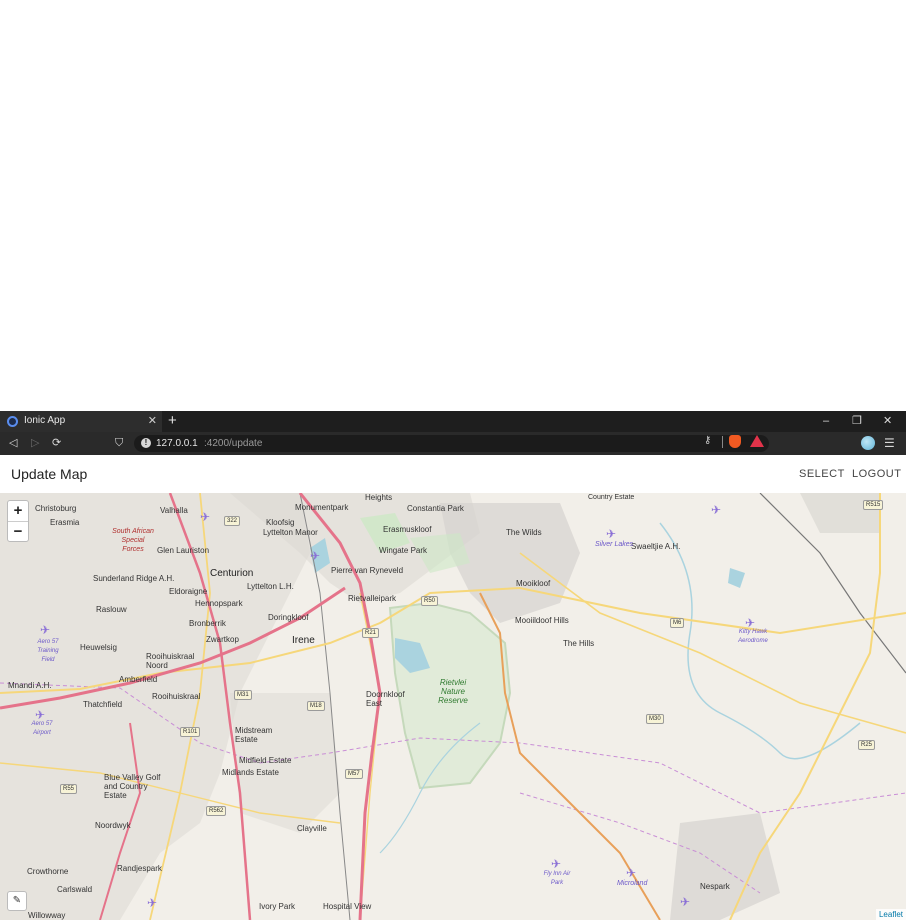 The width and height of the screenshot is (906, 920). I want to click on place-label: Blue Valley Golf and Country Estate, so click(132, 786).